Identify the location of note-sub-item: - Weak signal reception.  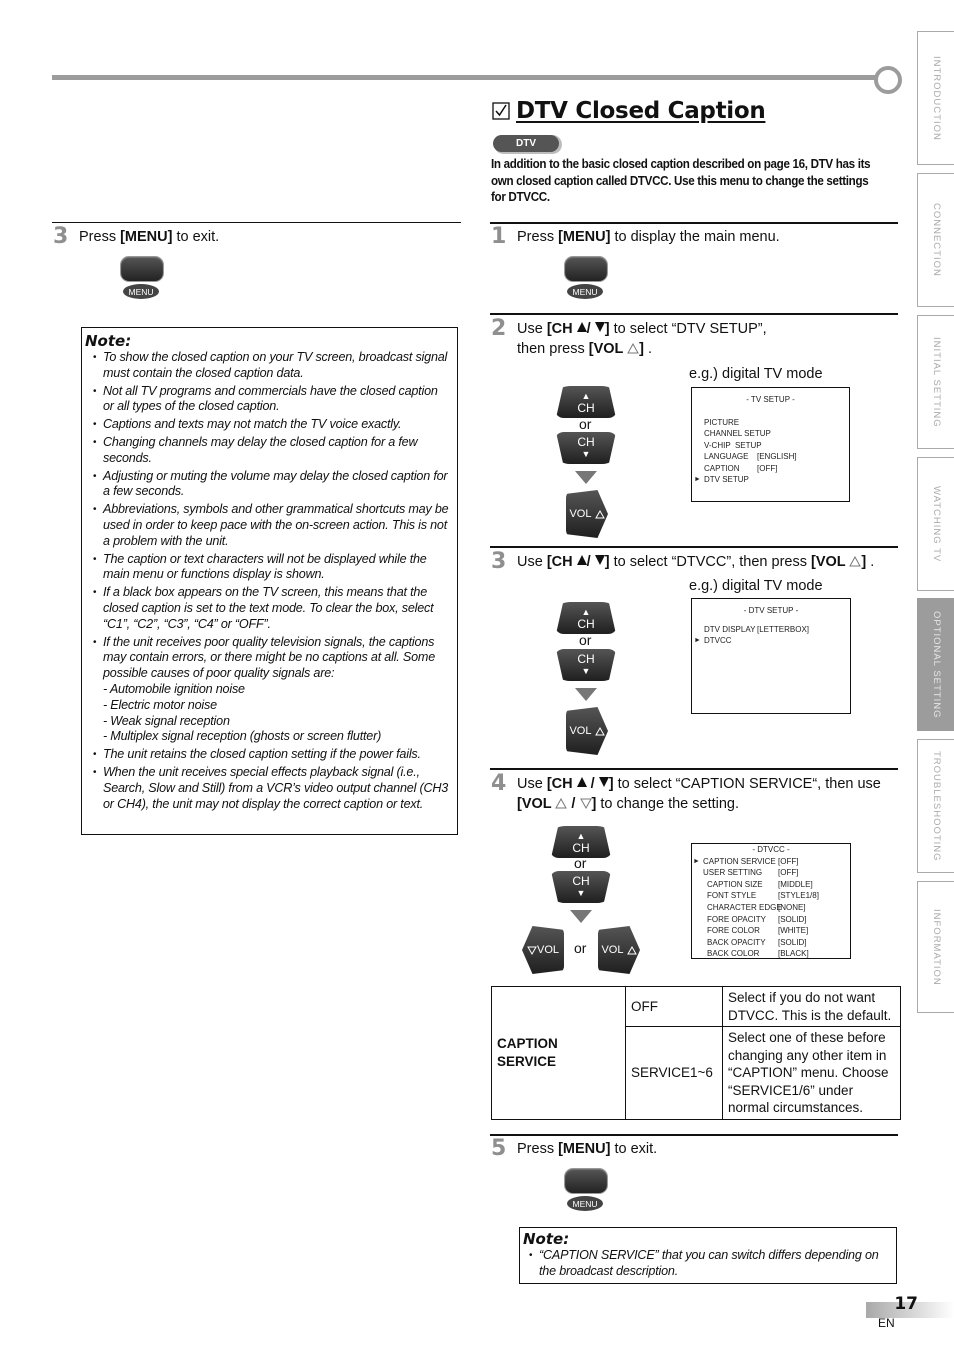
(166, 720).